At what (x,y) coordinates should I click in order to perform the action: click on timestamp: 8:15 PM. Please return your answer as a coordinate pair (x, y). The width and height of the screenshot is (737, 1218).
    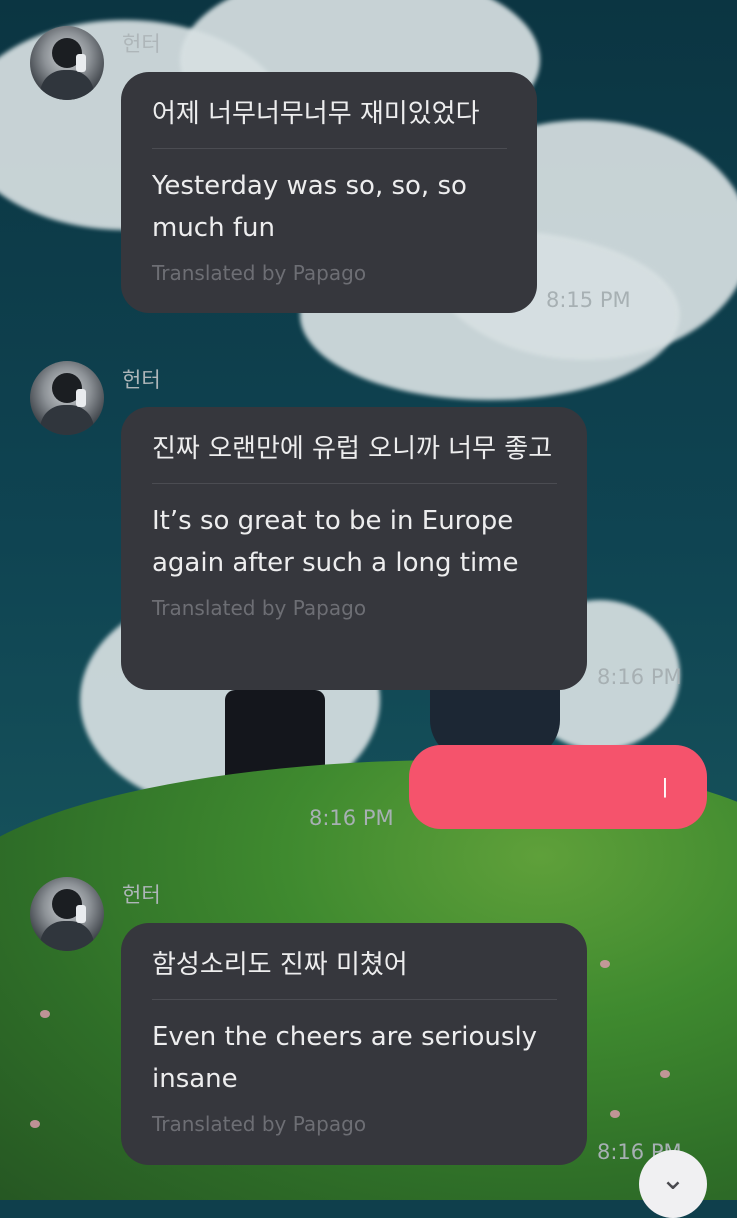
    Looking at the image, I should click on (588, 300).